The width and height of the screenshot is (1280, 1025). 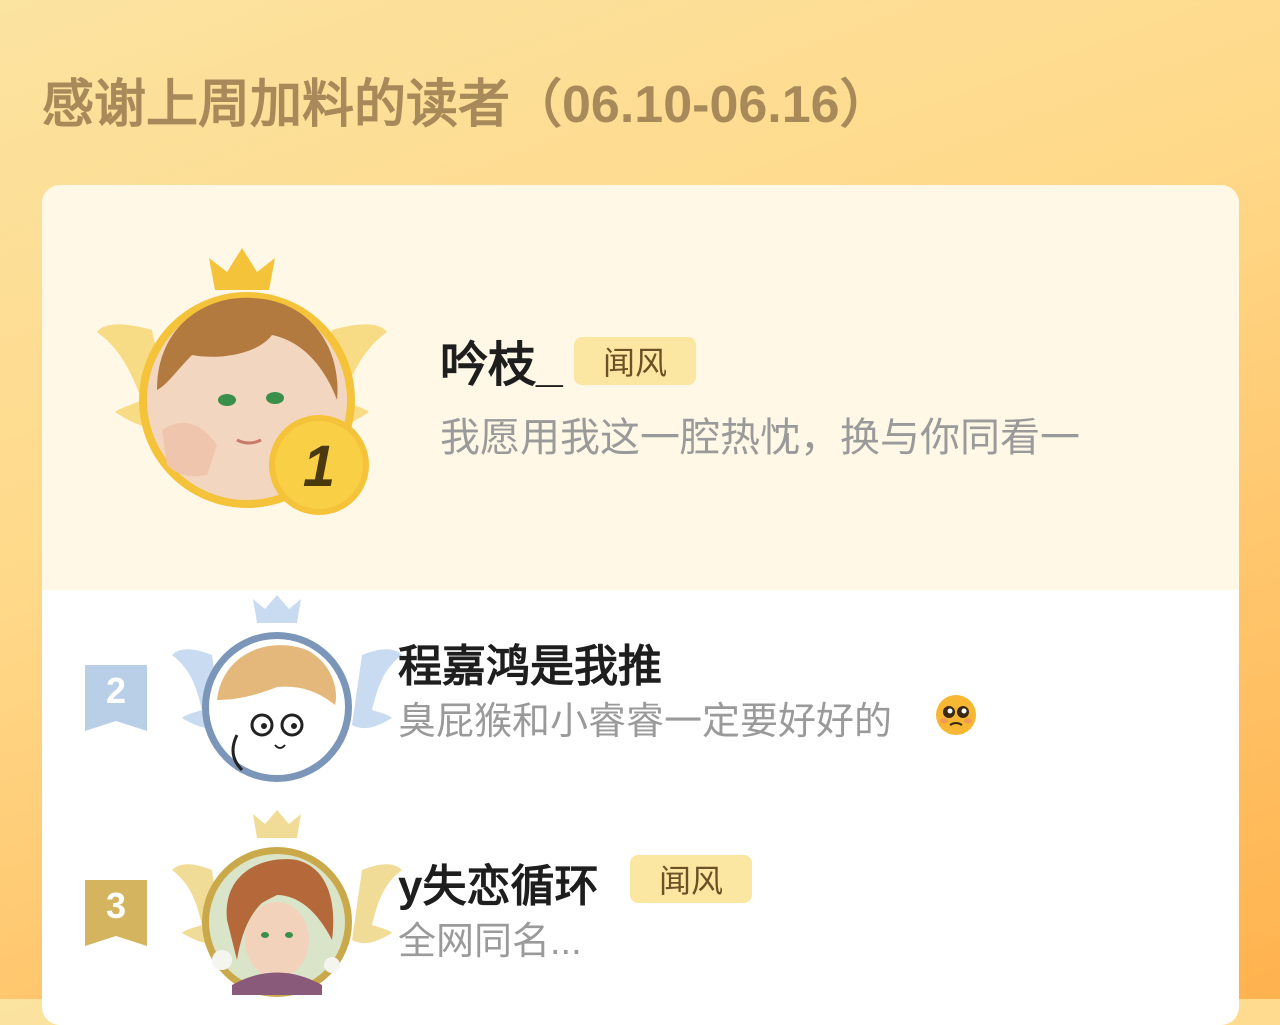 What do you see at coordinates (467, 105) in the screenshot?
I see `page-title: 感谢上周加料的读者（06.10-06.16）` at bounding box center [467, 105].